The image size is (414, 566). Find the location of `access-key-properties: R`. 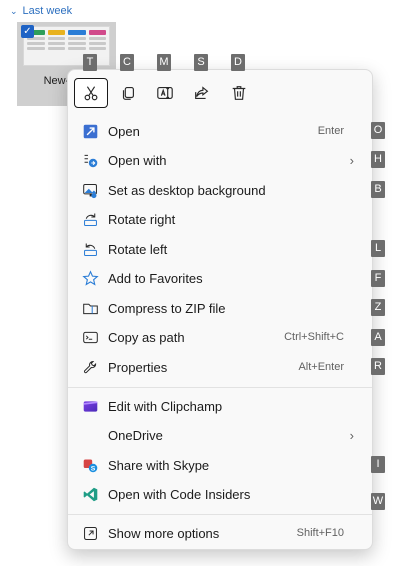

access-key-properties: R is located at coordinates (378, 366).